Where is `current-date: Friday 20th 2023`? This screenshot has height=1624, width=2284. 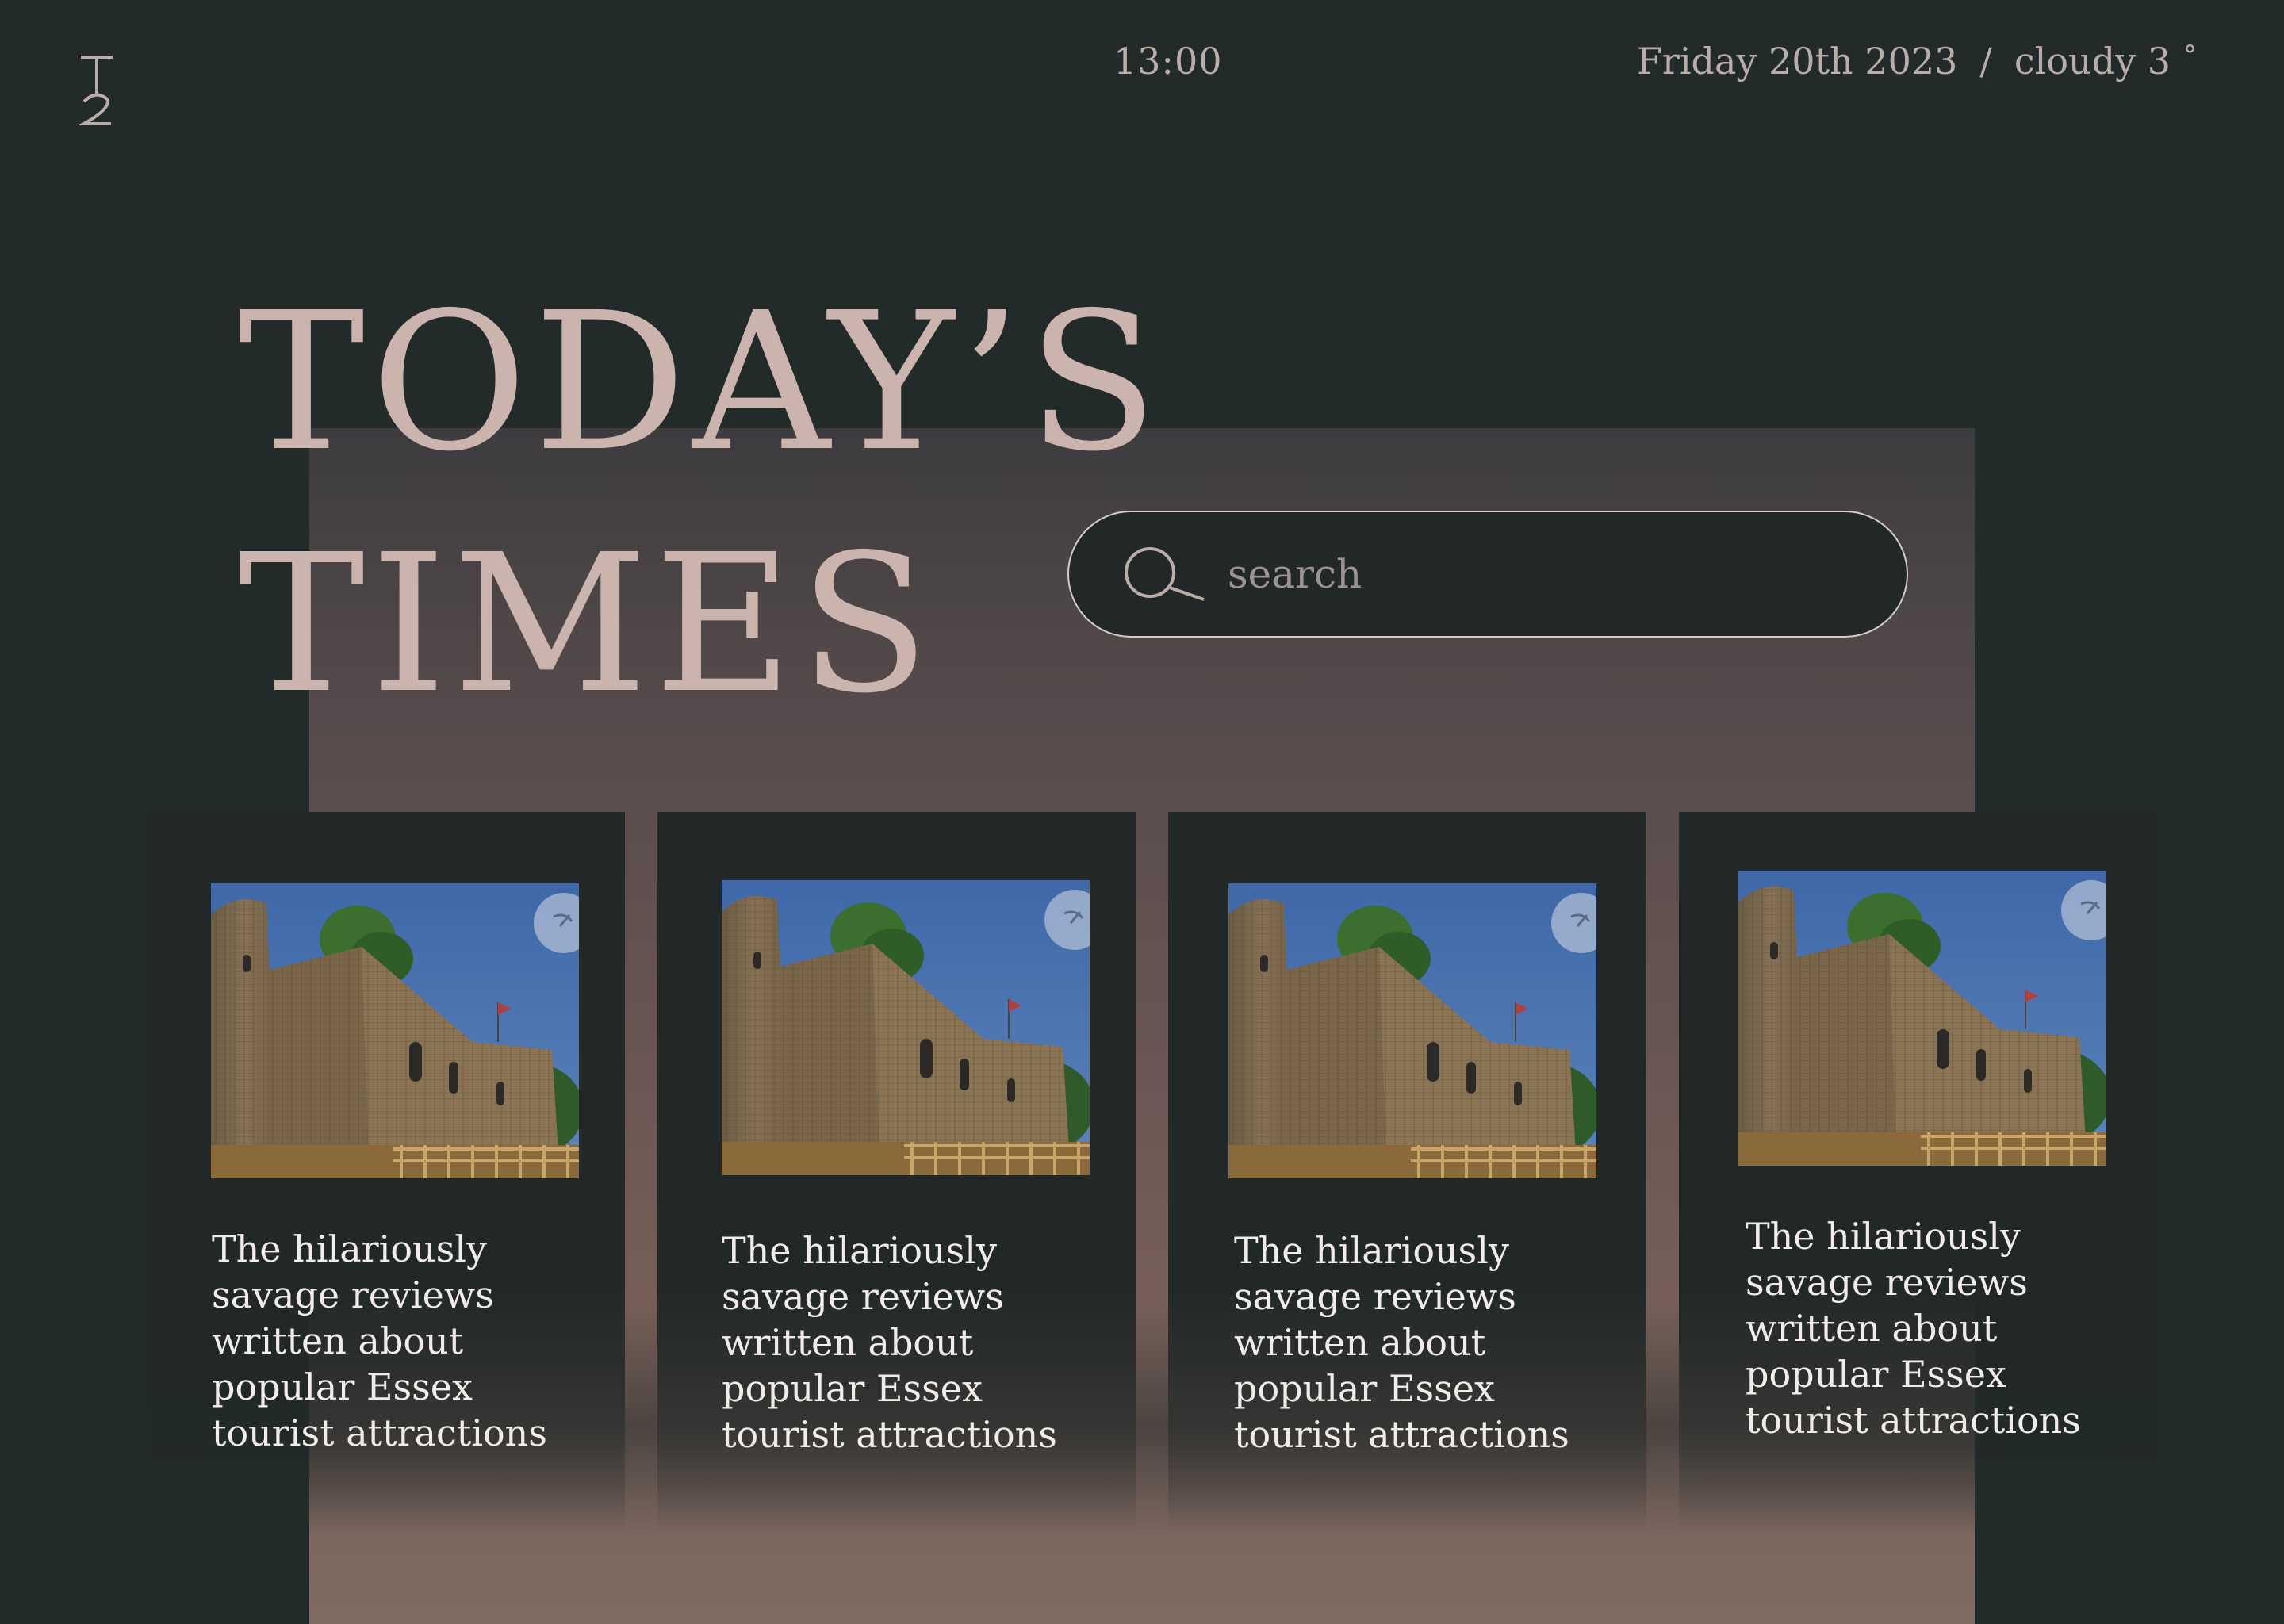 current-date: Friday 20th 2023 is located at coordinates (1797, 61).